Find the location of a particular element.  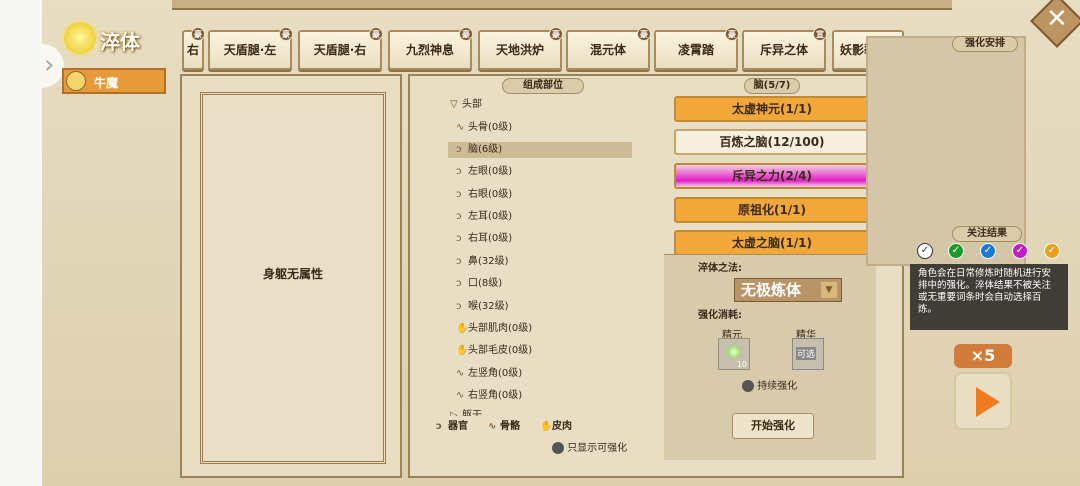

optional-label: 可选 is located at coordinates (806, 353).